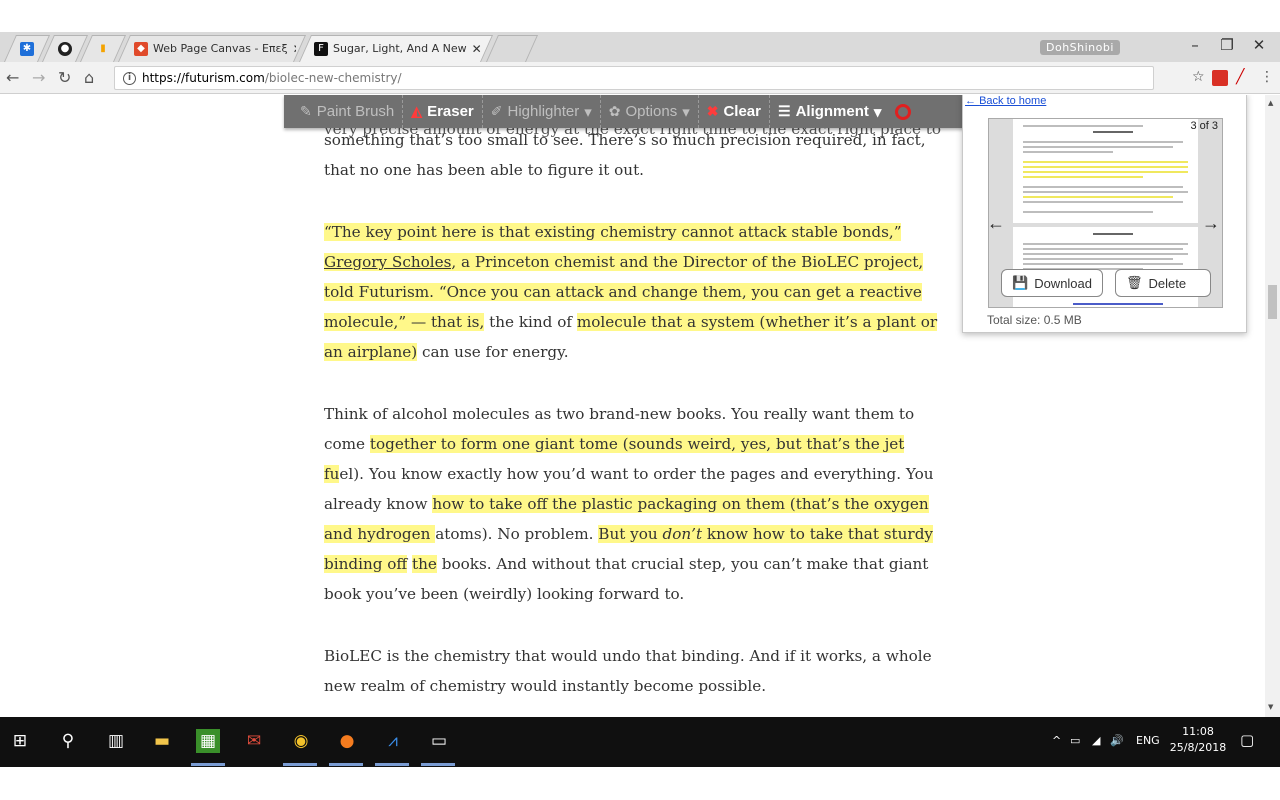 This screenshot has width=1280, height=800. What do you see at coordinates (1227, 45) in the screenshot?
I see `restore-icon: ❐` at bounding box center [1227, 45].